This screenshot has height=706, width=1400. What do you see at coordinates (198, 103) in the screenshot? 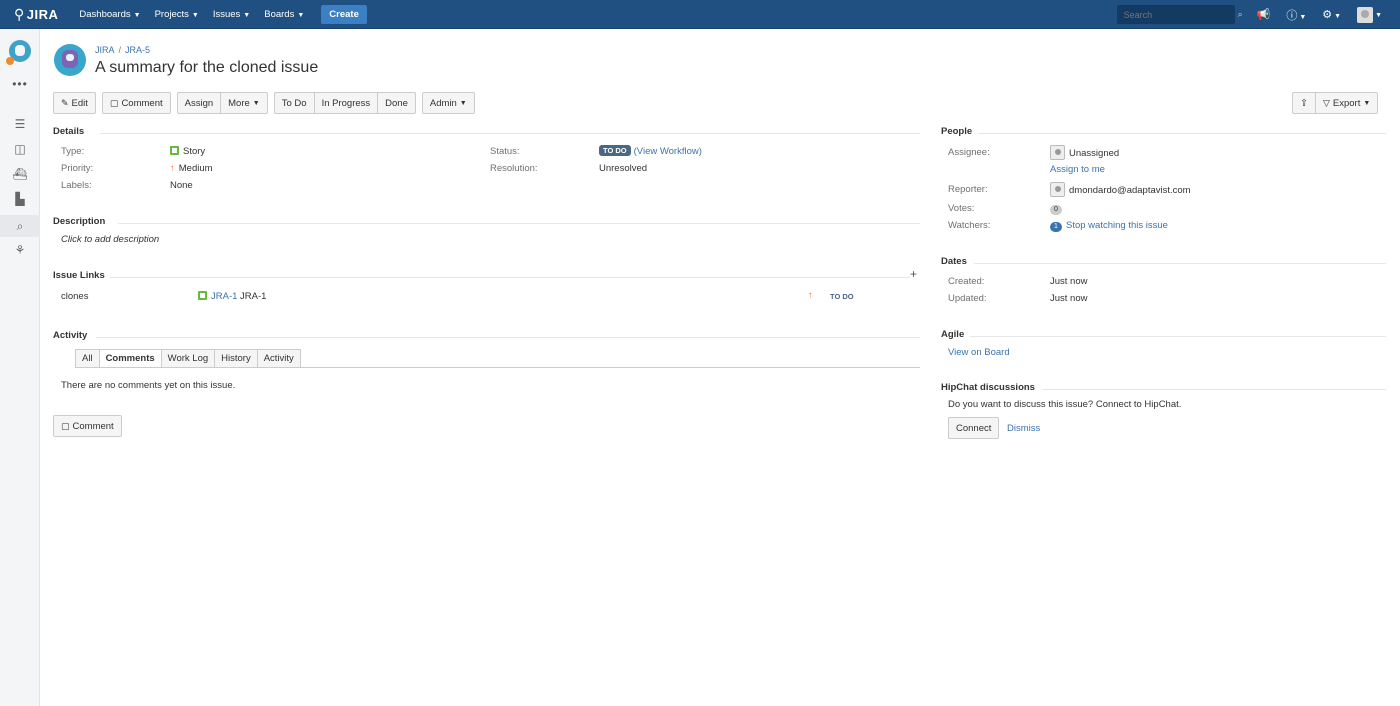
I see `assign-button: Assign` at bounding box center [198, 103].